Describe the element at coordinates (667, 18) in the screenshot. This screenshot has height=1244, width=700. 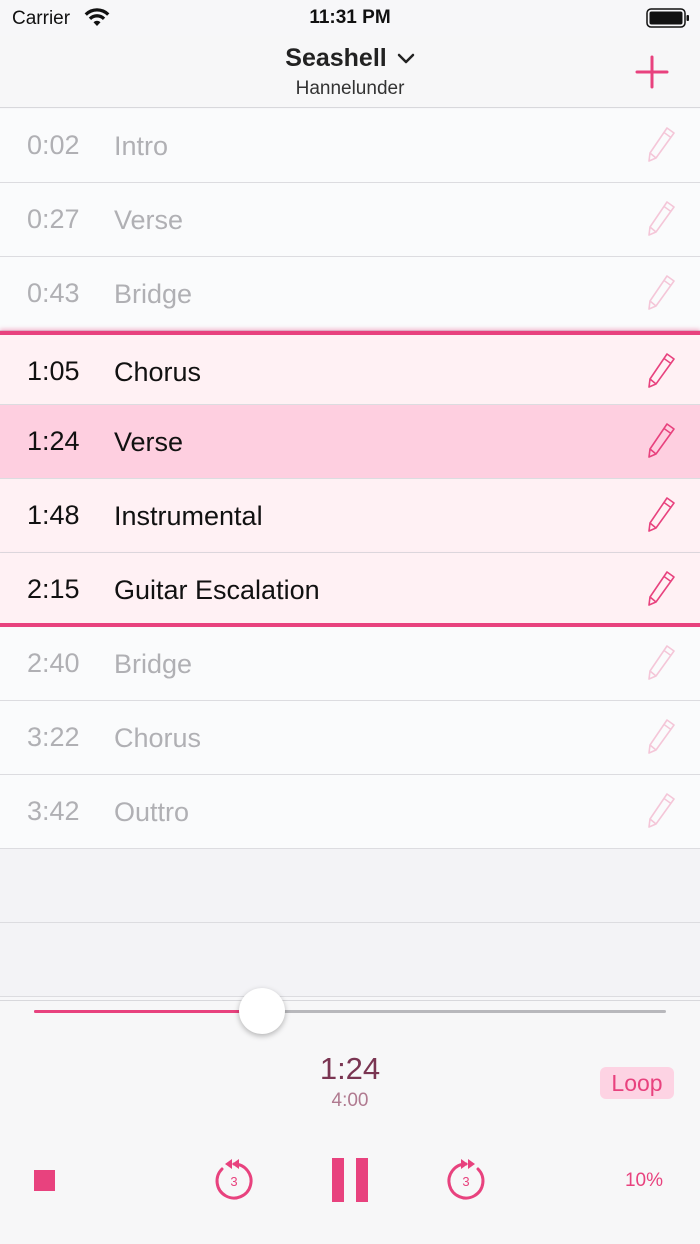
I see `battery-icon` at that location.